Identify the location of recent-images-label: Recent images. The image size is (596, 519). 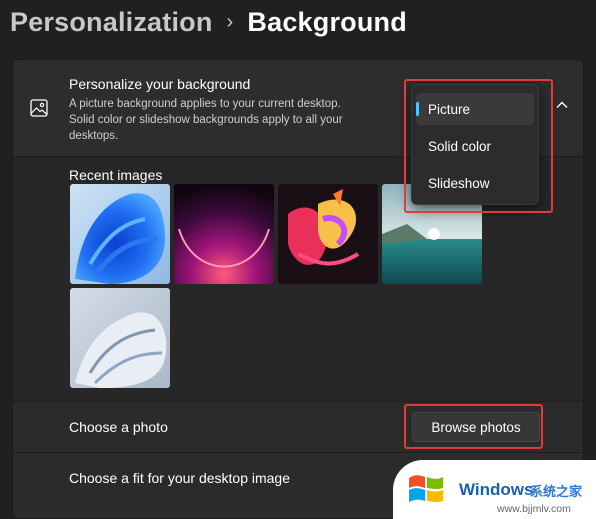
(116, 175).